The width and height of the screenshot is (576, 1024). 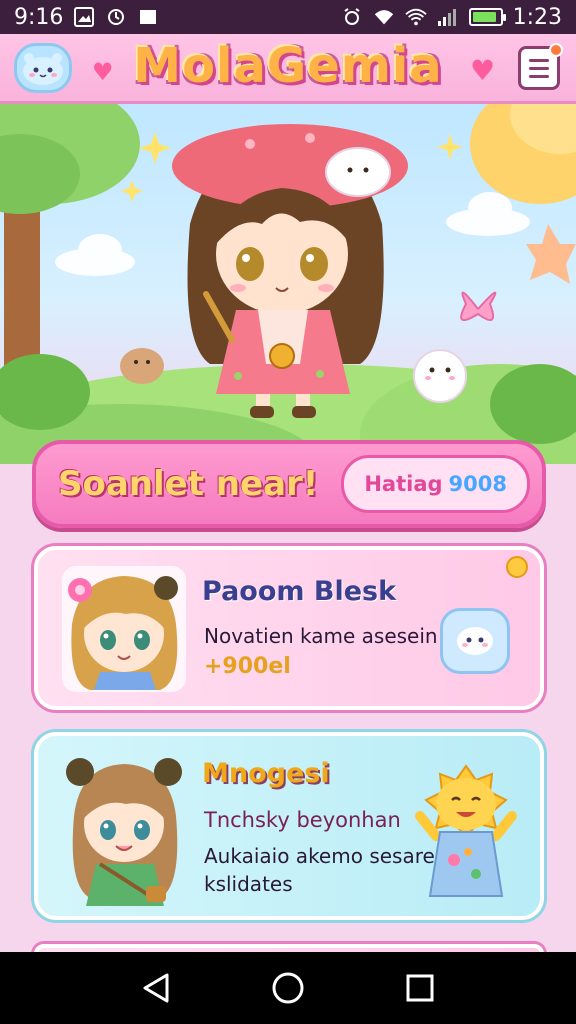 I want to click on home-circle-icon, so click(x=288, y=988).